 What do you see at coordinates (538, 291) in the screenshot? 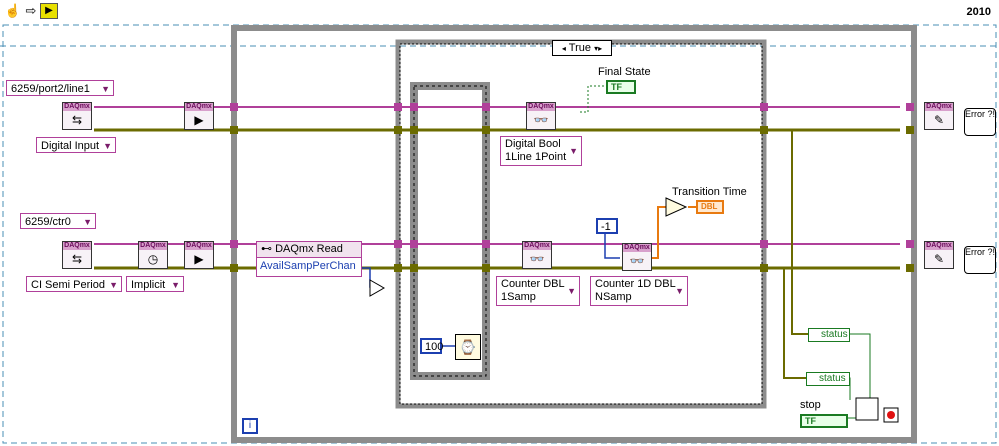
I see `counter-dbl-polymorphic: Counter DBL 1Samp ▼` at bounding box center [538, 291].